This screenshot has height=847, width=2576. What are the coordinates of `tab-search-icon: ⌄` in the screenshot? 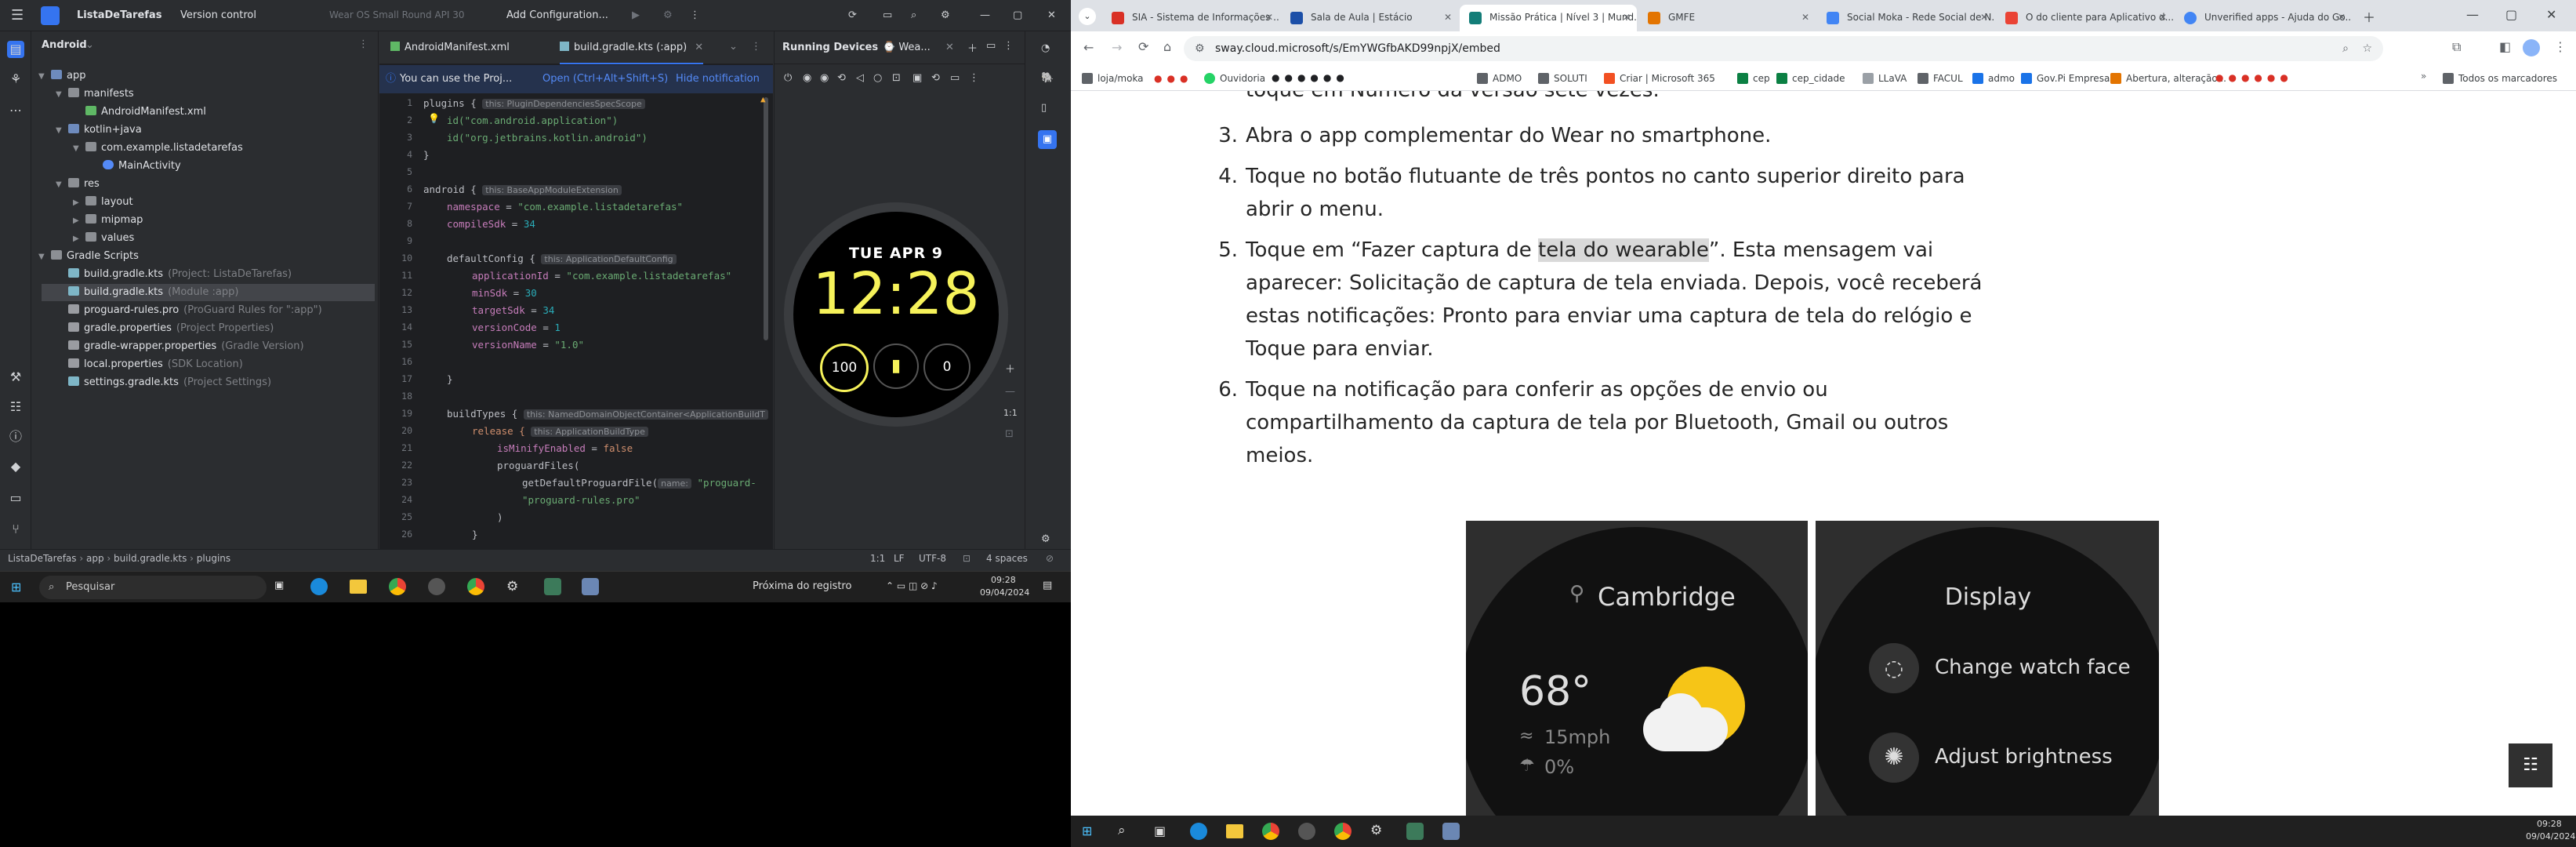 It's located at (1087, 16).